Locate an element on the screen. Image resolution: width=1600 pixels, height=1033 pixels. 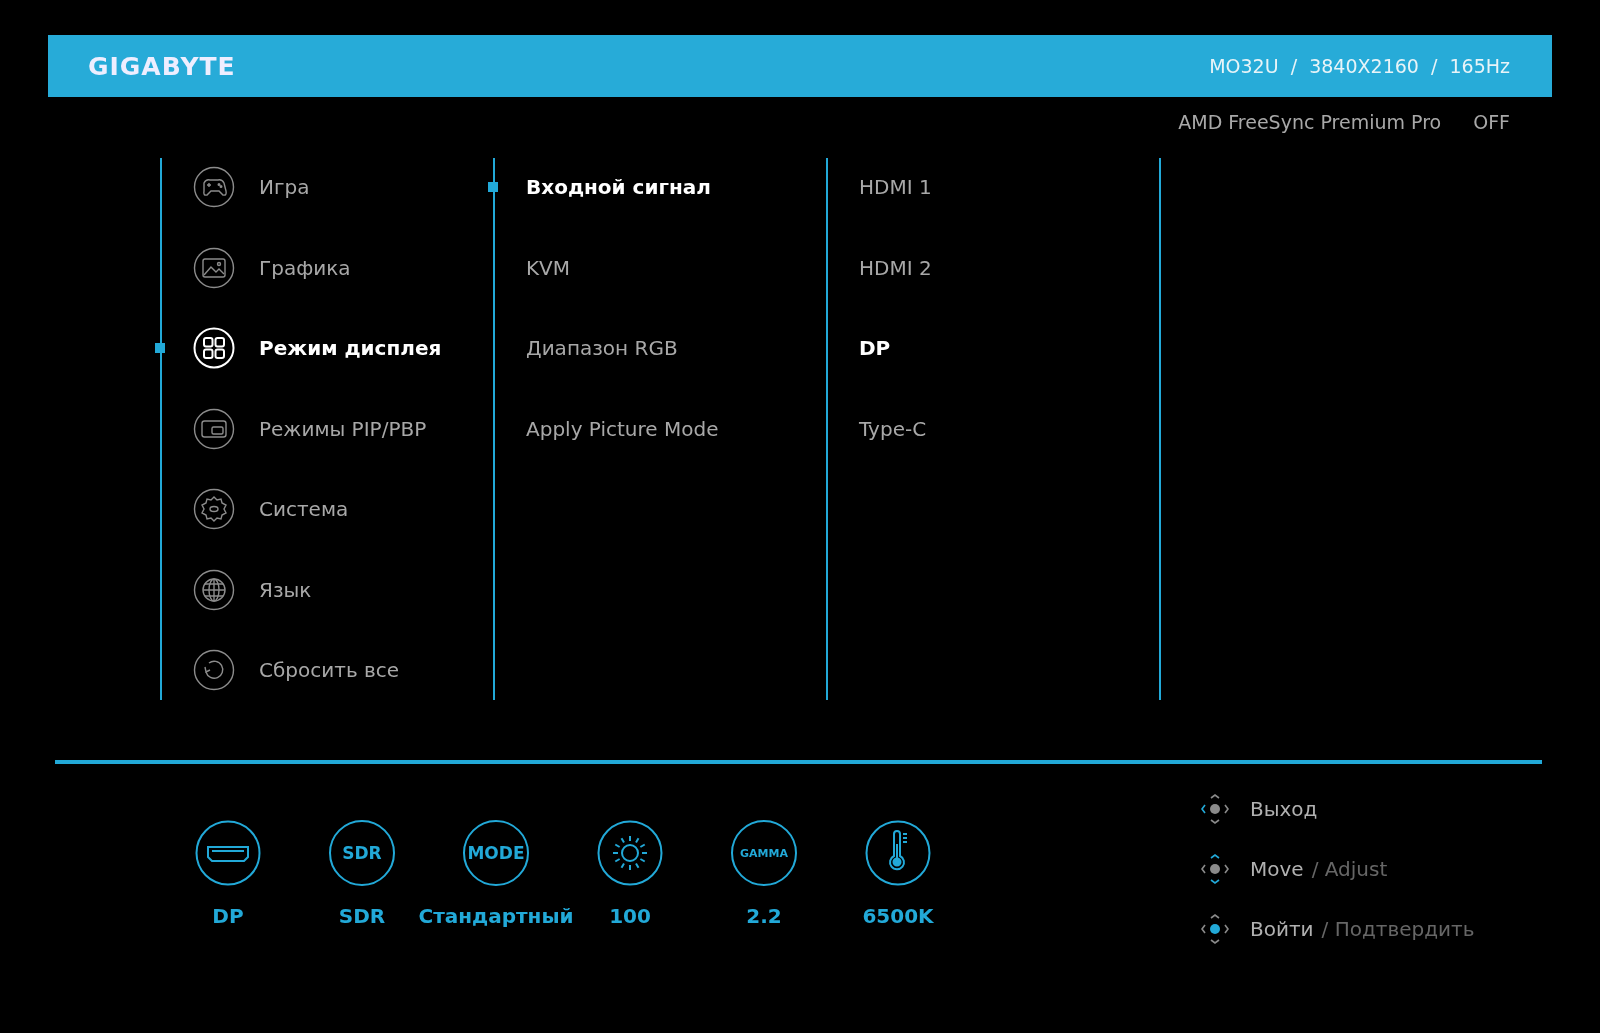
thermometer-icon is located at coordinates (898, 853).